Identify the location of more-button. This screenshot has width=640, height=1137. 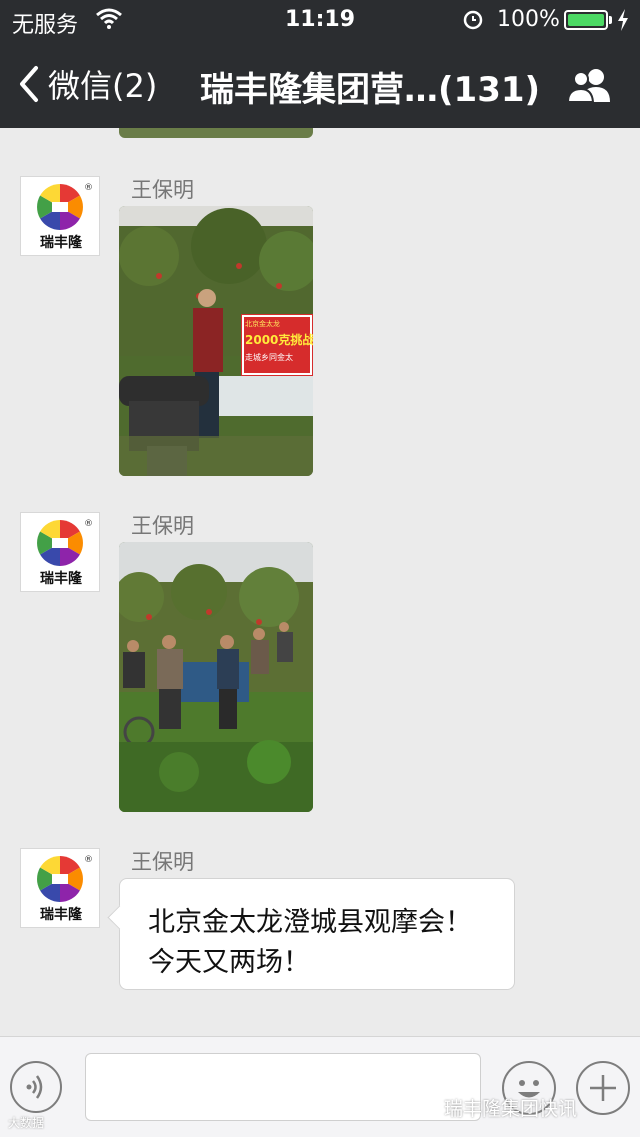
(603, 1088).